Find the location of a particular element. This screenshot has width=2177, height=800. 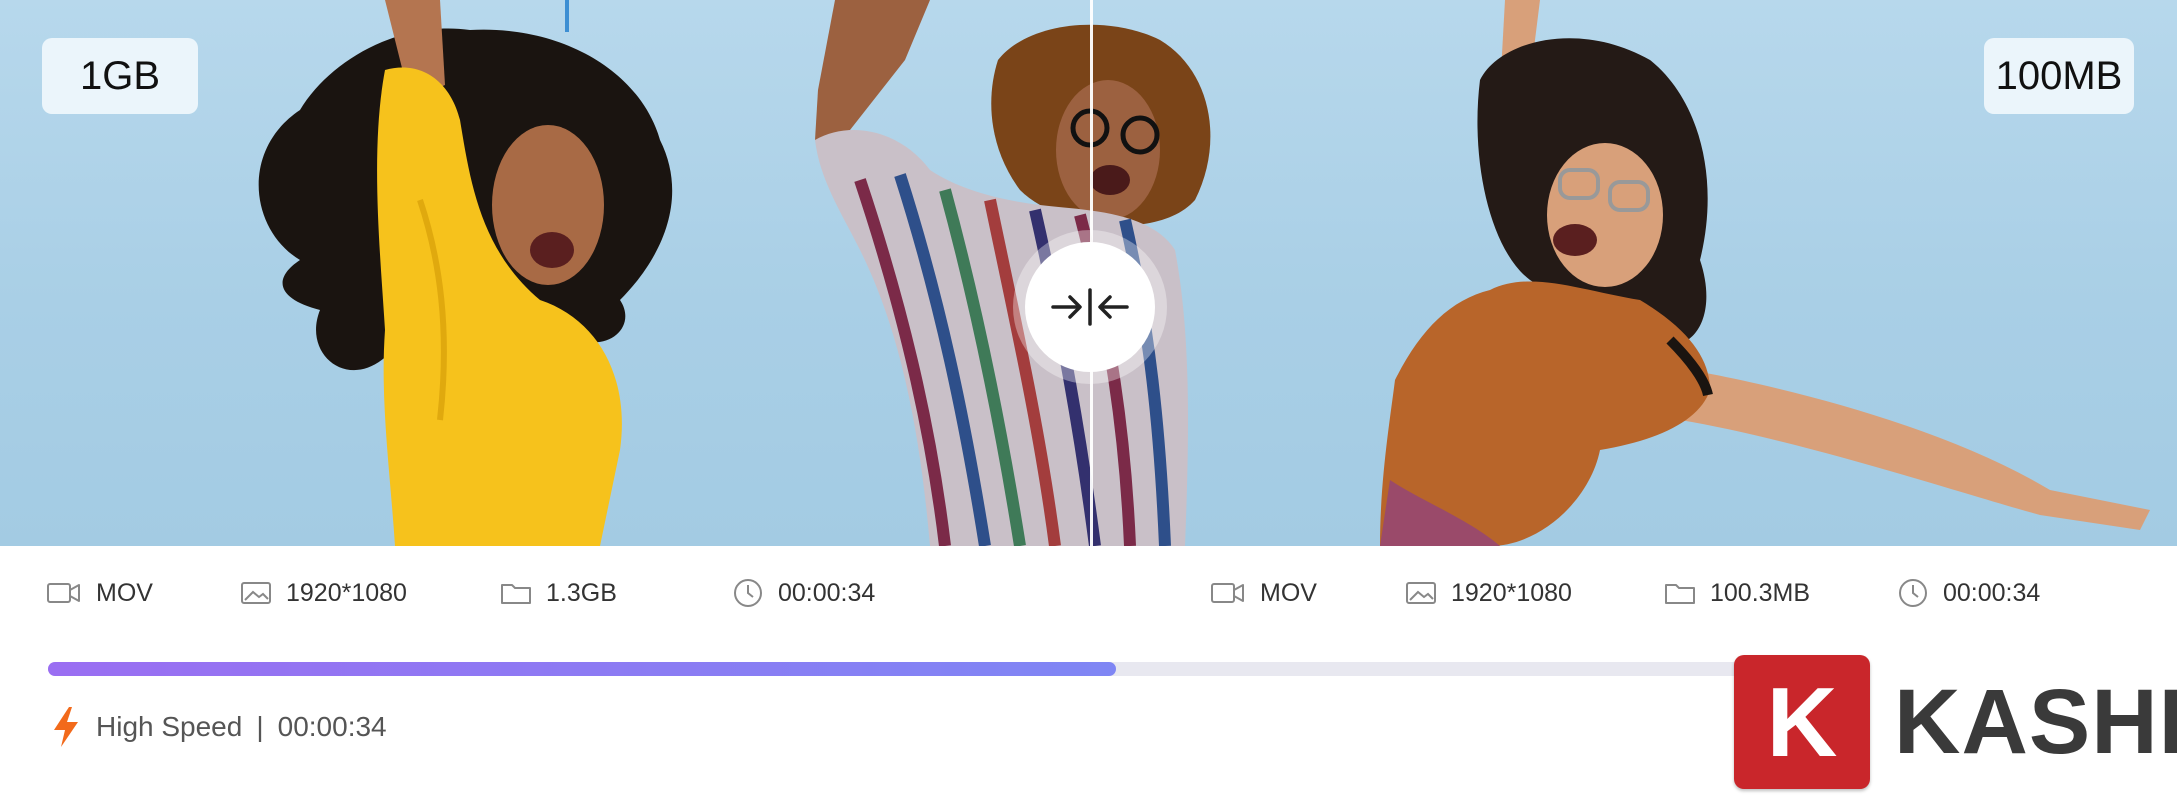

elapsed-time-label: 00:00:34 is located at coordinates (332, 726).